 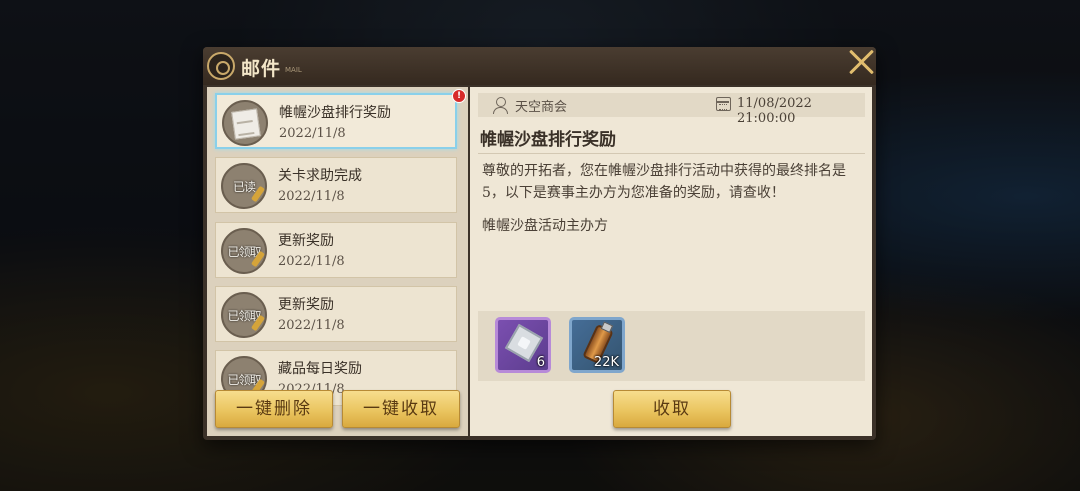 I want to click on mail-list-item: 帷幄沙盘排行奖励 2022/11/8, so click(x=336, y=121).